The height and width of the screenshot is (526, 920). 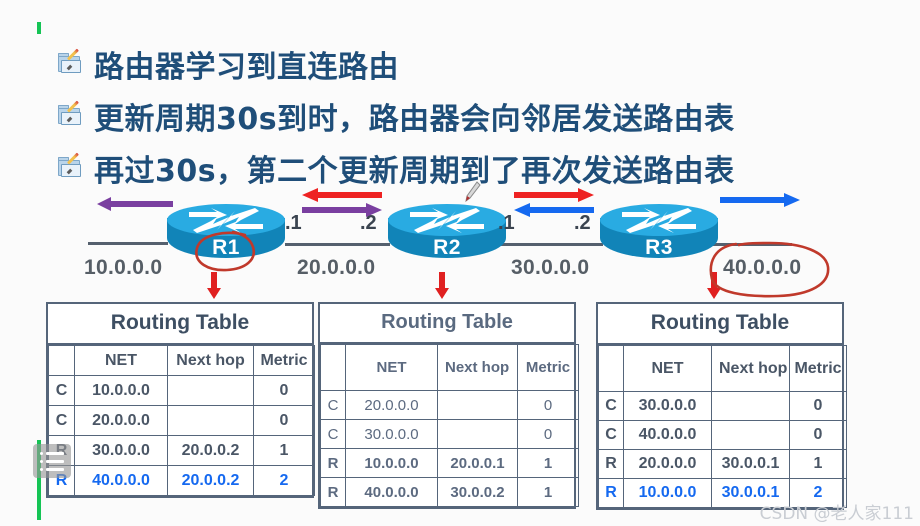 What do you see at coordinates (246, 67) in the screenshot?
I see `bullet-text-1: 路由器学习到直连路由` at bounding box center [246, 67].